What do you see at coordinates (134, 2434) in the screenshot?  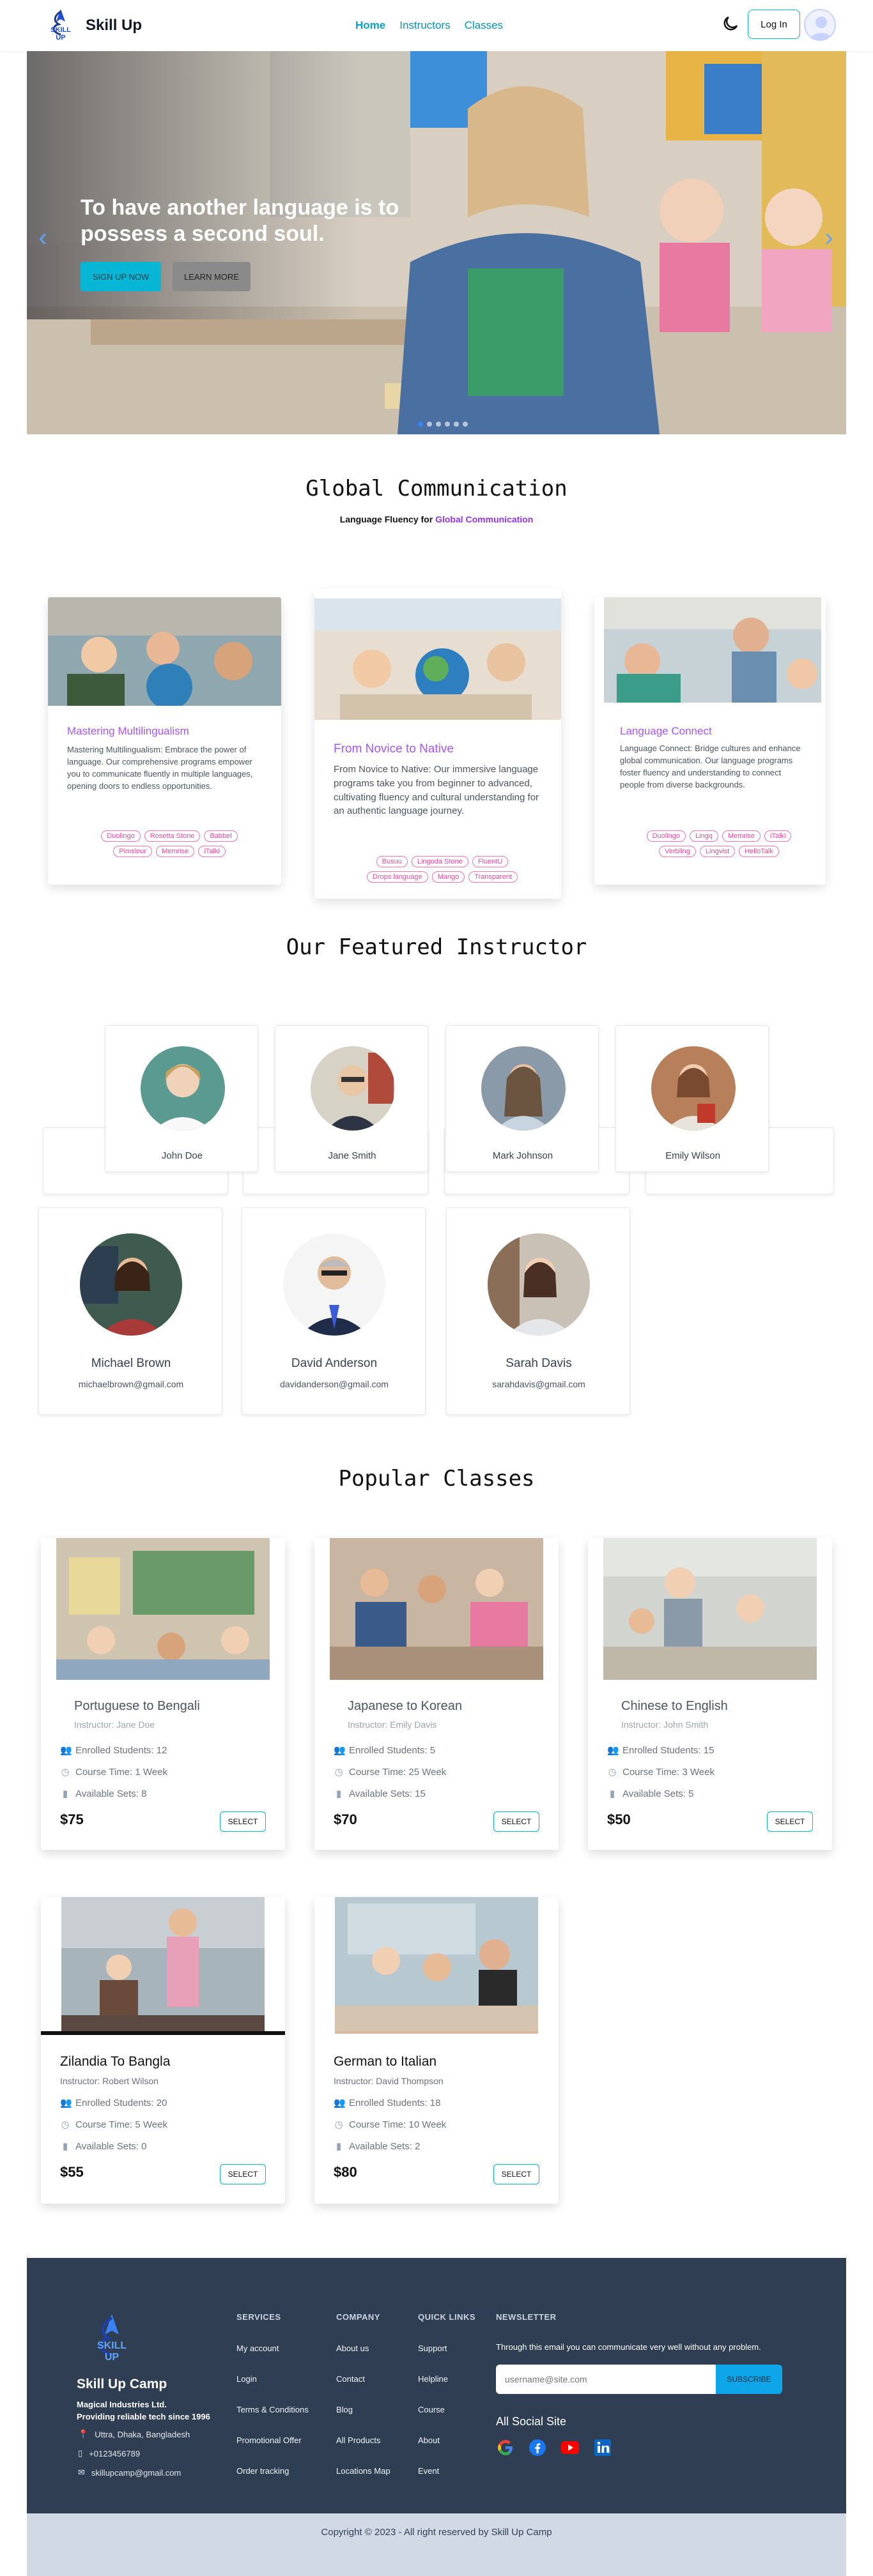 I see `footer-address: 📍 Uttra, Dhaka, Bangladesh` at bounding box center [134, 2434].